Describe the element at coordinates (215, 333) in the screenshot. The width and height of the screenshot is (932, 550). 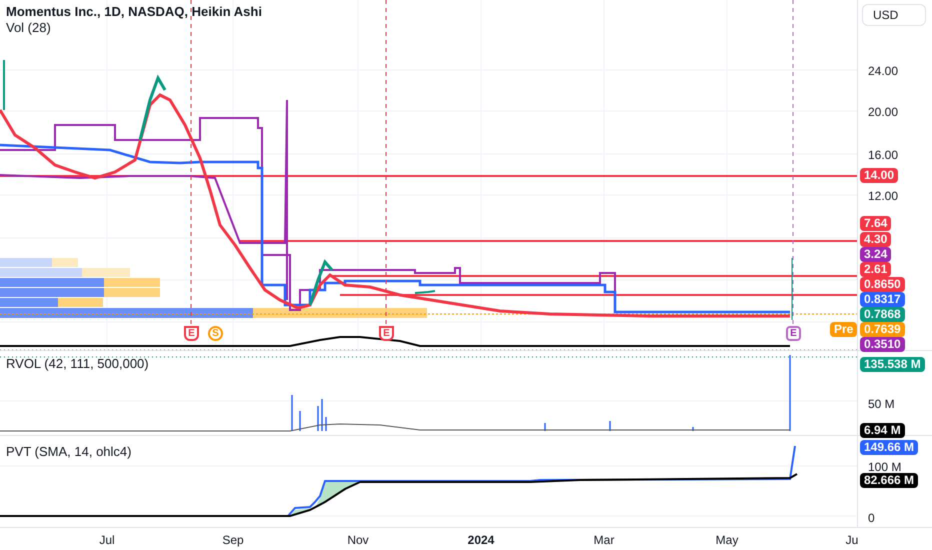
I see `split-marker: S` at that location.